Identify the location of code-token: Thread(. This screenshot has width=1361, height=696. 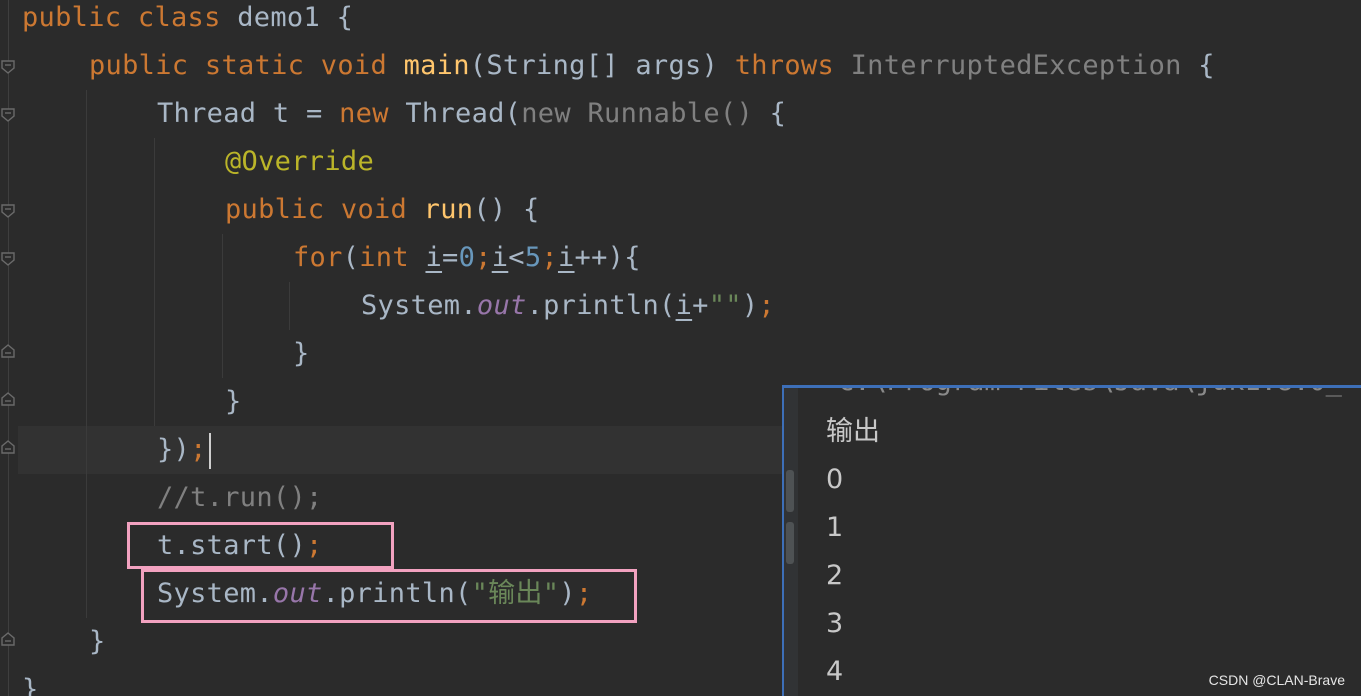
(463, 113).